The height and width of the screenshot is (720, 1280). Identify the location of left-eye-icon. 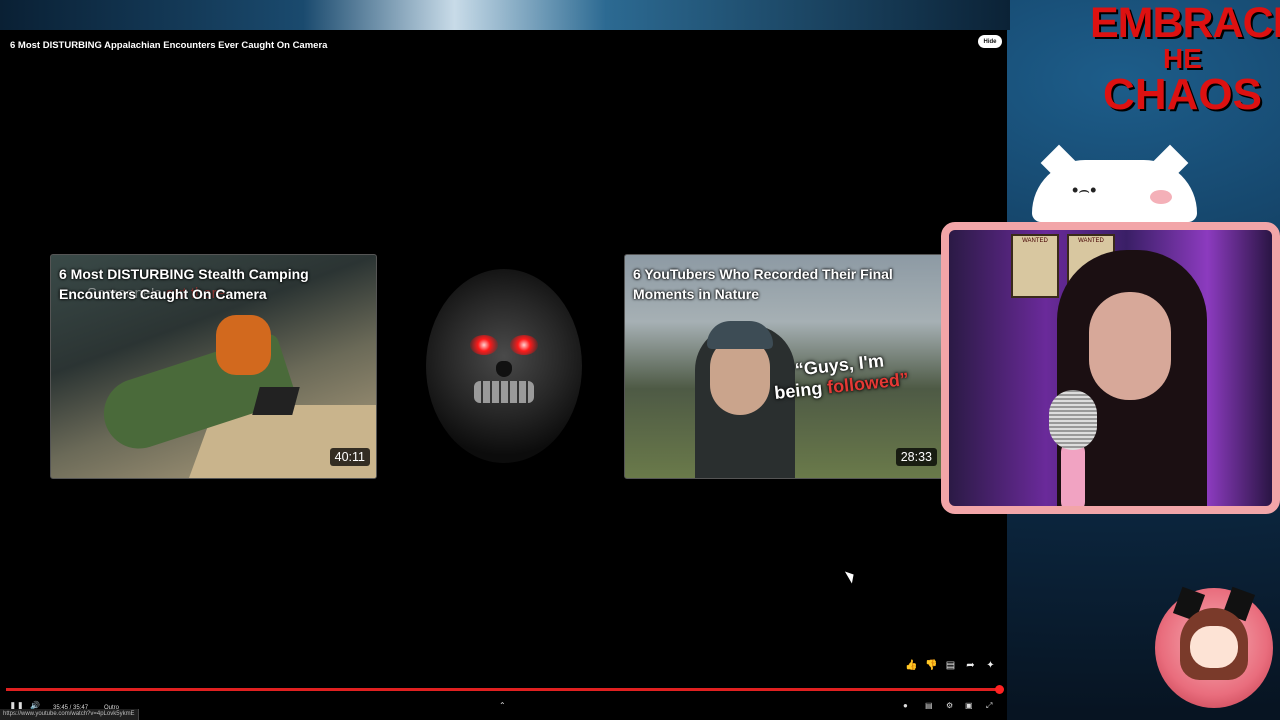
(484, 345).